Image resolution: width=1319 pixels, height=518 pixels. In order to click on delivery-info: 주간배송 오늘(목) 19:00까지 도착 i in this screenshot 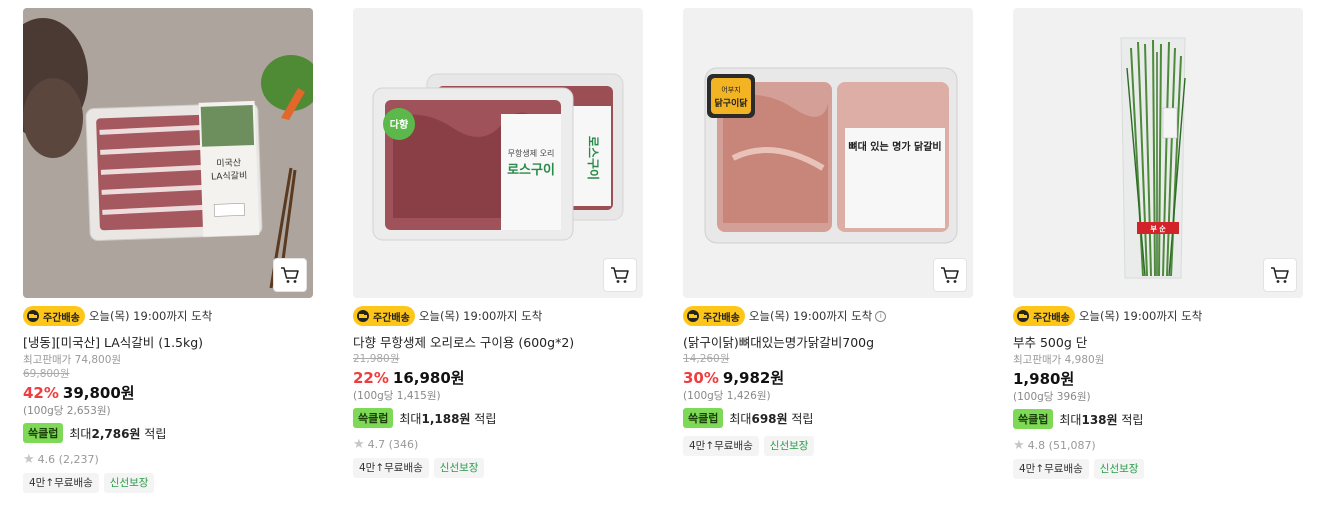, I will do `click(828, 316)`.